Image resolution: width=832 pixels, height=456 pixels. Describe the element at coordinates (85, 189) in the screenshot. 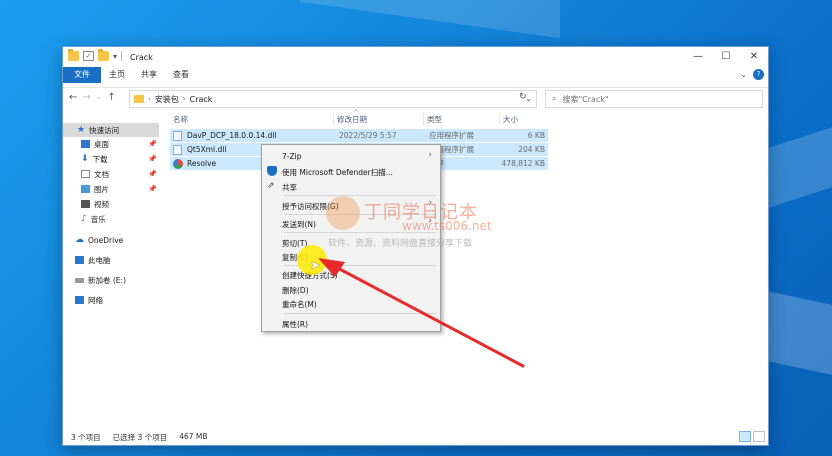

I see `picture-icon` at that location.